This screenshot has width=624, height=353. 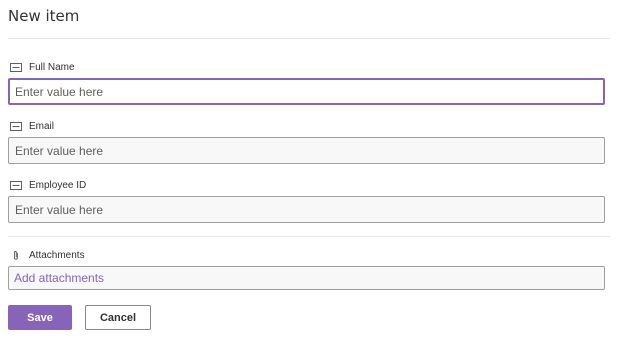 What do you see at coordinates (306, 91) in the screenshot?
I see `full-name-input` at bounding box center [306, 91].